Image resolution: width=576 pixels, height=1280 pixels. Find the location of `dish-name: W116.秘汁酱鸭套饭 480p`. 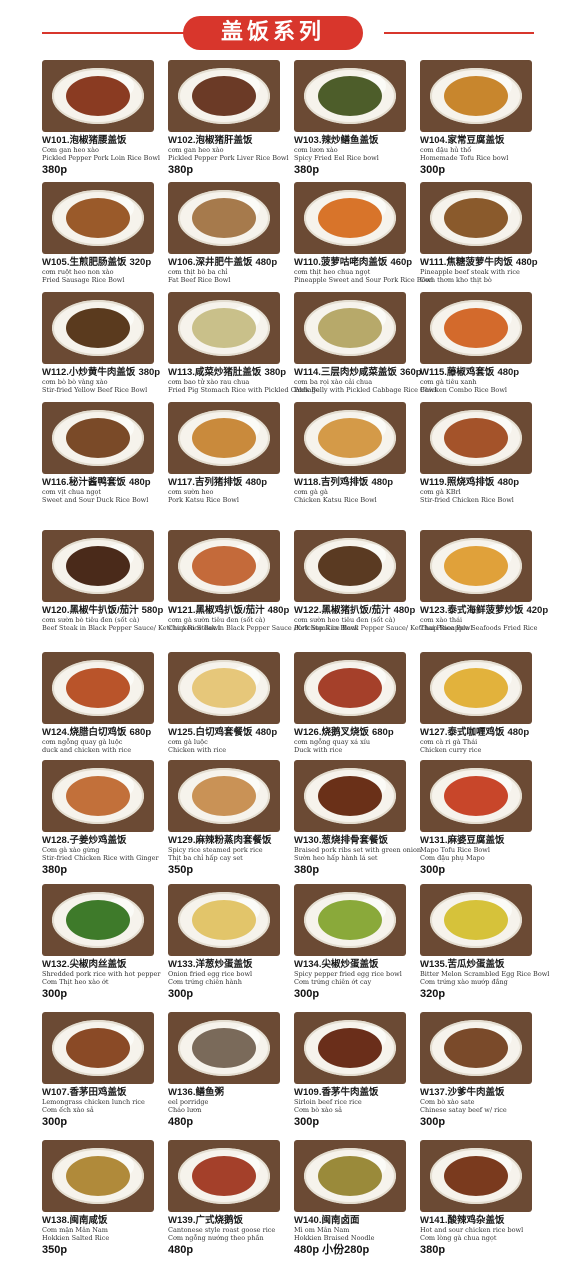

dish-name: W116.秘汁酱鸭套饭 480p is located at coordinates (106, 482).